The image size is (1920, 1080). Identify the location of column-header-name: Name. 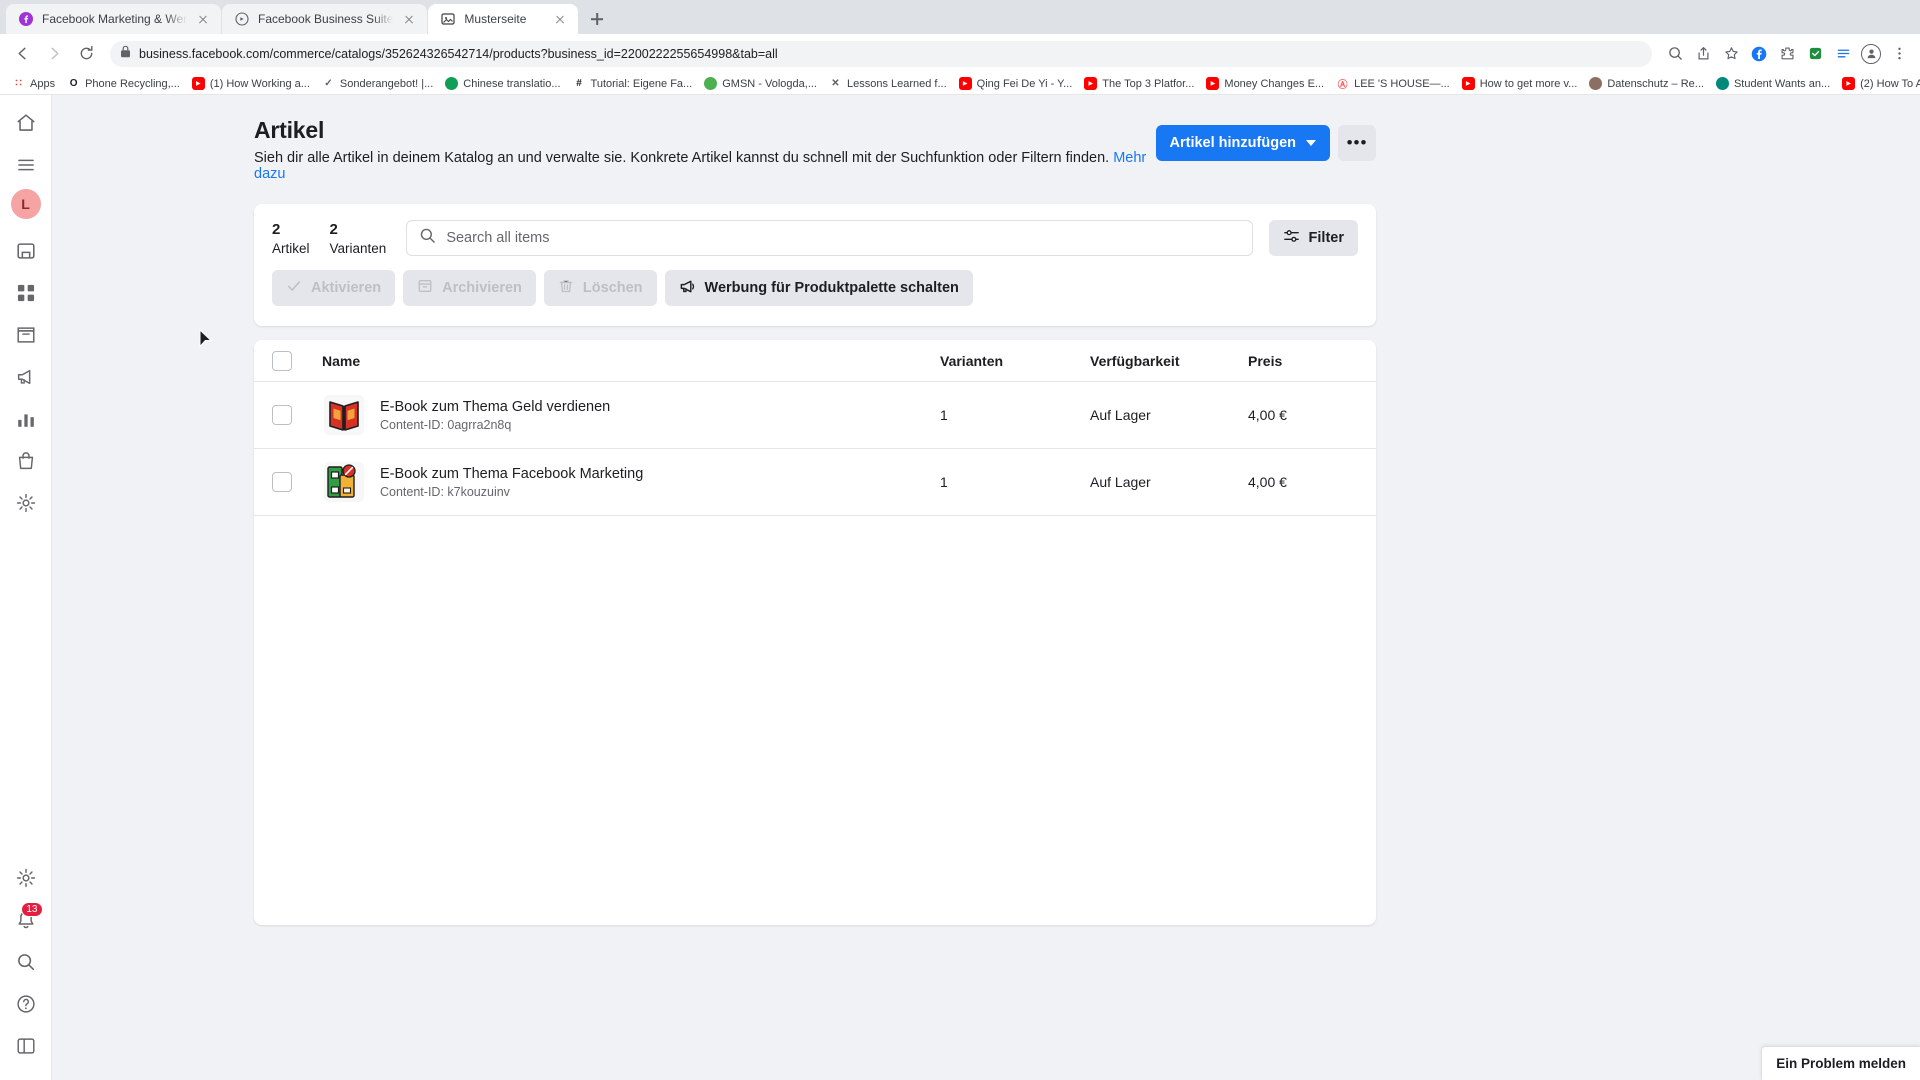
(631, 361).